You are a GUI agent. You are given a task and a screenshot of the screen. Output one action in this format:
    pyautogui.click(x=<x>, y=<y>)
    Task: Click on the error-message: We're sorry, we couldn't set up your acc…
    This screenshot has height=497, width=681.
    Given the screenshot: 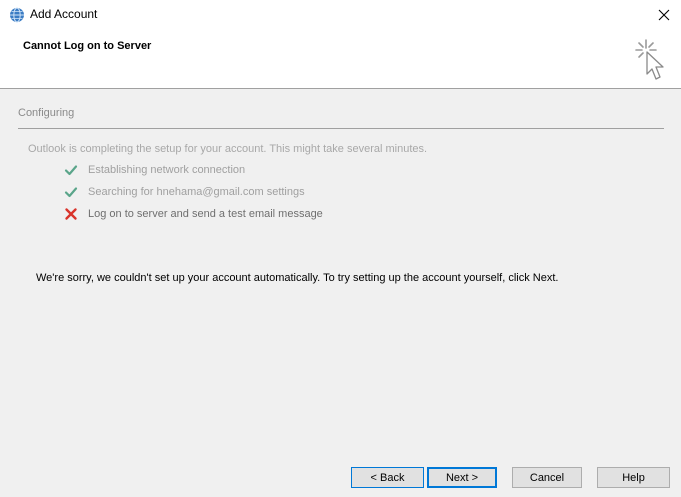 What is the action you would take?
    pyautogui.click(x=297, y=278)
    